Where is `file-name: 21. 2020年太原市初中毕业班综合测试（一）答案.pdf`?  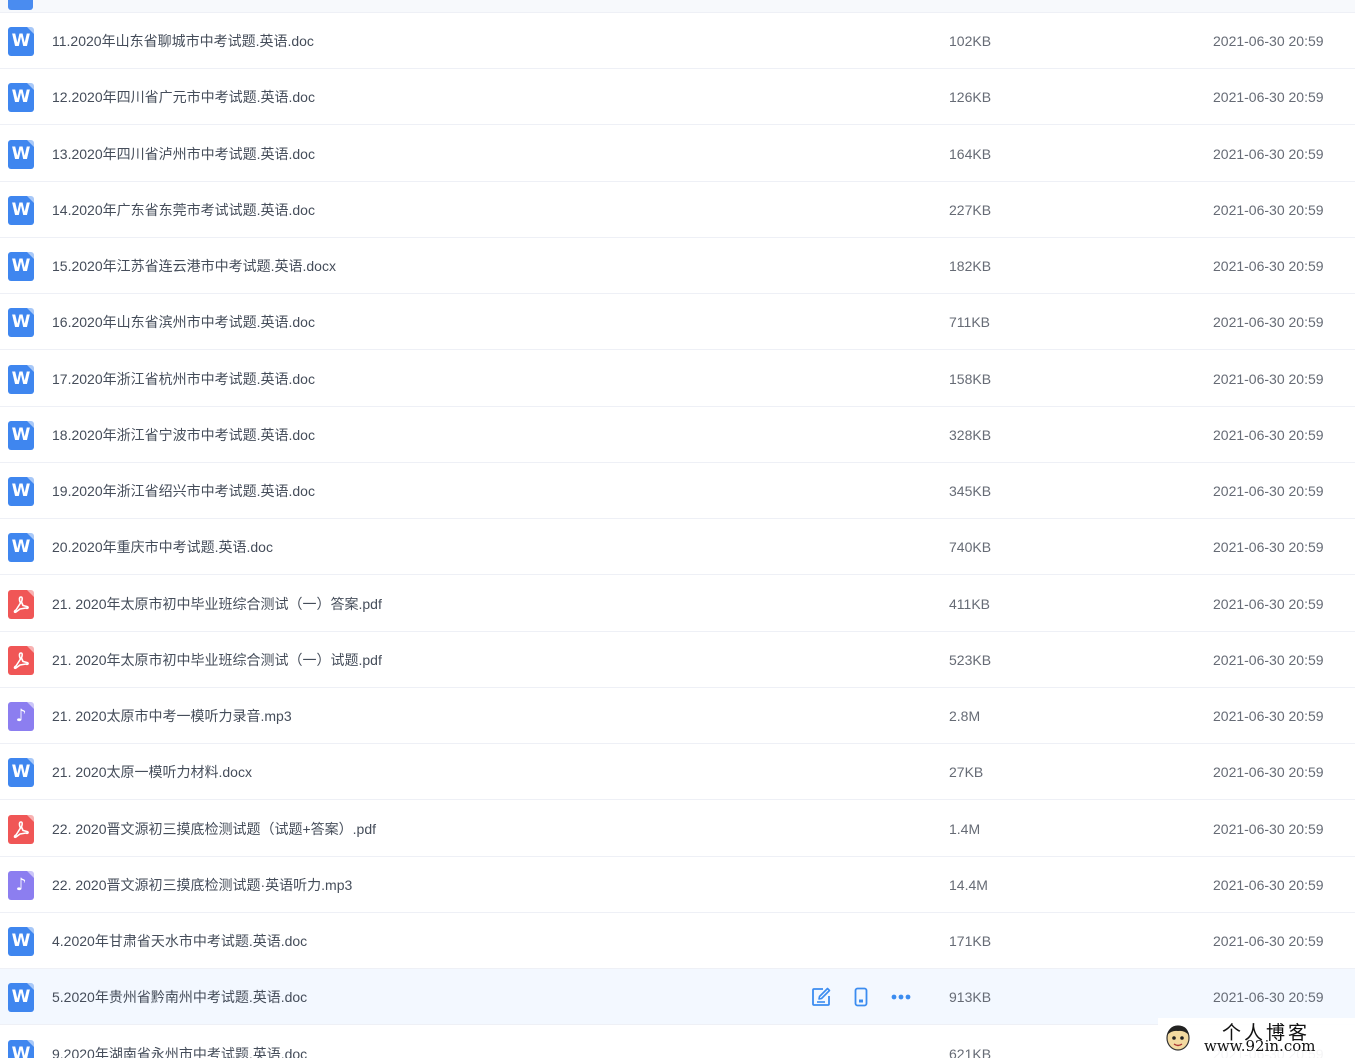
file-name: 21. 2020年太原市初中毕业班综合测试（一）答案.pdf is located at coordinates (217, 604).